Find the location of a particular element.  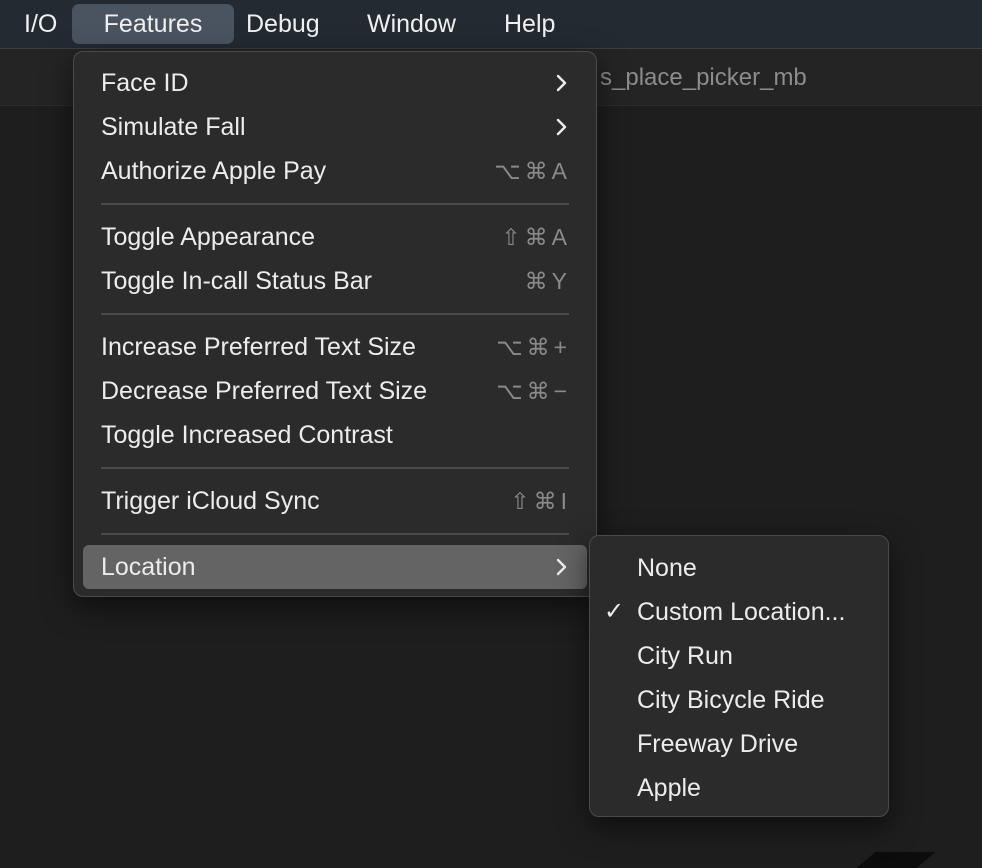

menu-debug: Debug is located at coordinates (283, 24).